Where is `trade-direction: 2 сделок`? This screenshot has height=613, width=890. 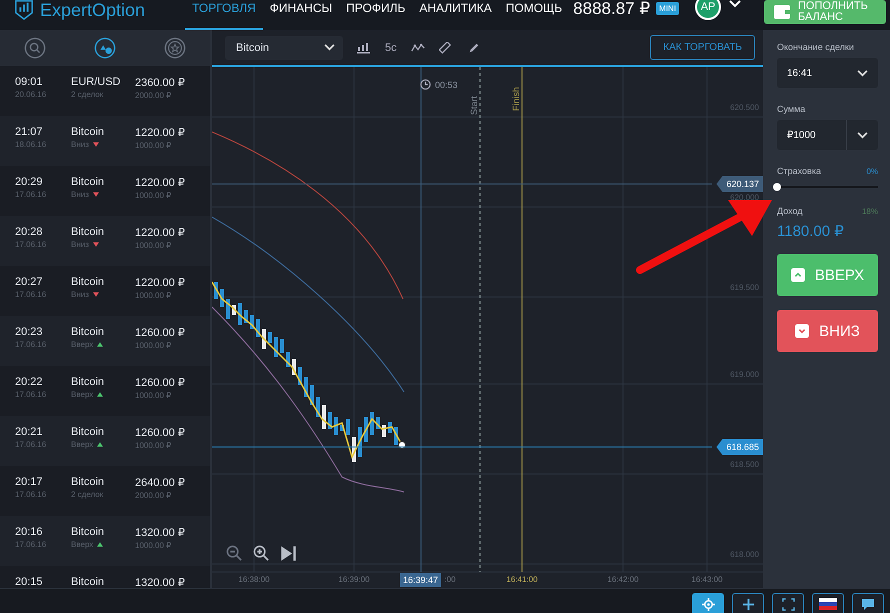
trade-direction: 2 сделок is located at coordinates (87, 94).